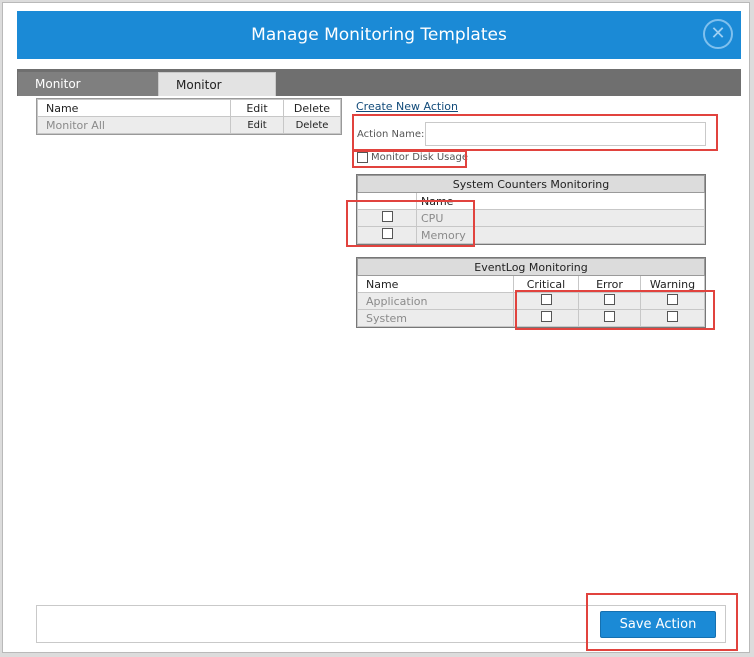  I want to click on application-critical-checkbox, so click(546, 299).